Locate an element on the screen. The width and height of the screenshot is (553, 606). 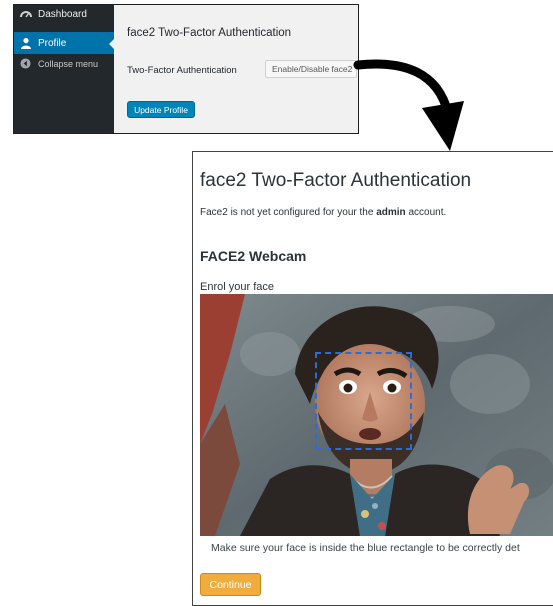
sidebar-item-collapse-menu: Collapse menu is located at coordinates (64, 64).